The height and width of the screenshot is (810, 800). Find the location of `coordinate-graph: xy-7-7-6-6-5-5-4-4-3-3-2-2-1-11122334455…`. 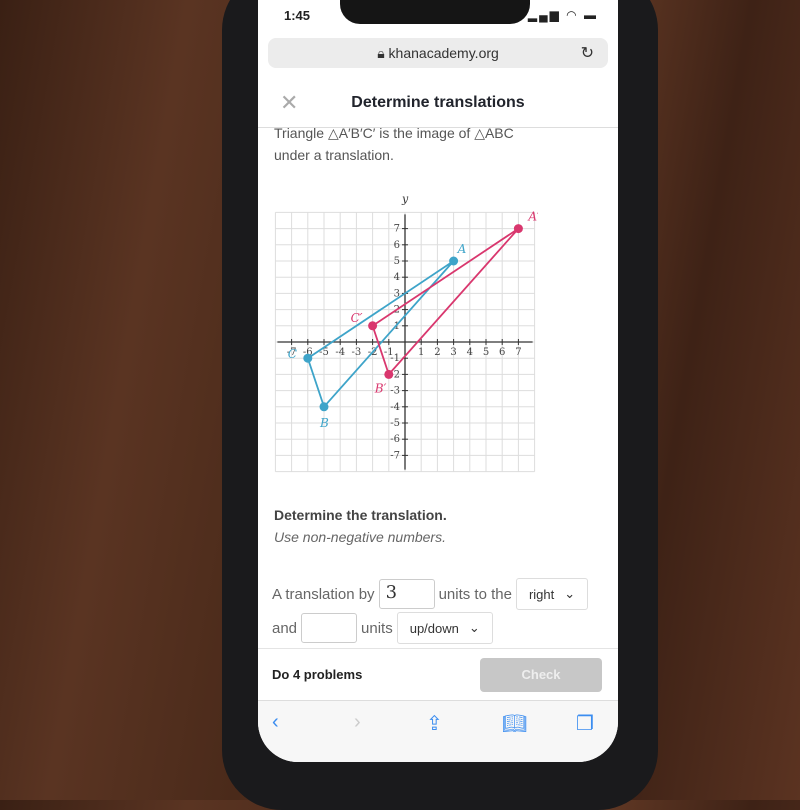

coordinate-graph: xy-7-7-6-6-5-5-4-4-3-3-2-2-1-11122334455… is located at coordinates (406, 333).